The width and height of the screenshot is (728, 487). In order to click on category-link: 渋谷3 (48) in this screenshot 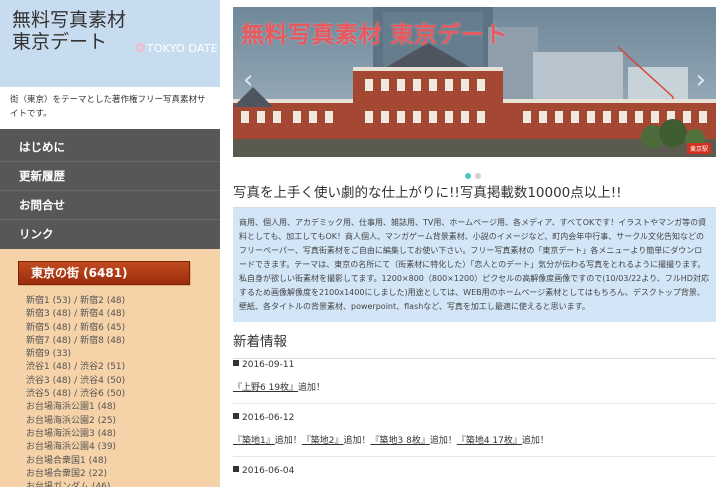, I will do `click(48, 381)`.